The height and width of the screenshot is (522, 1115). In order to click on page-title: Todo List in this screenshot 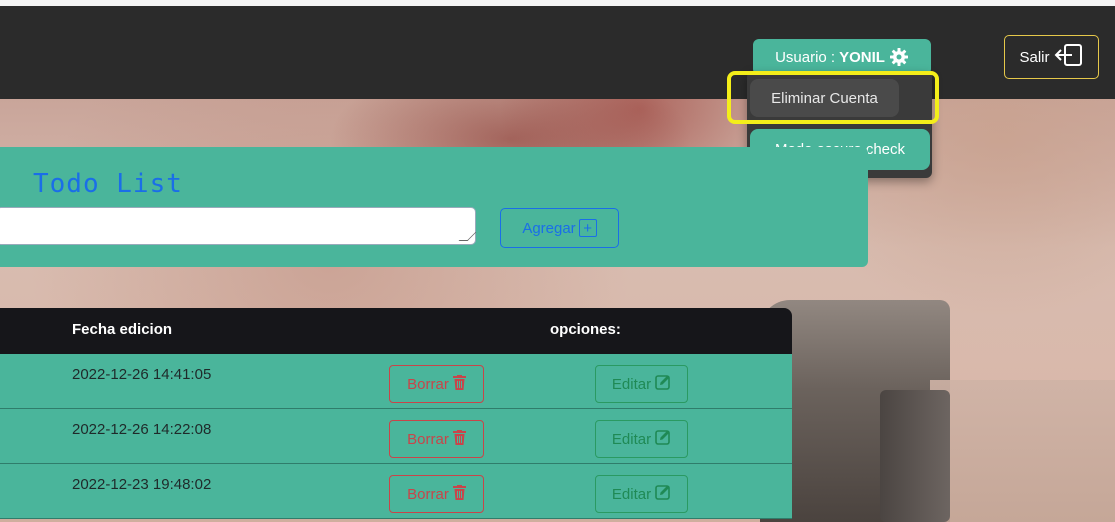, I will do `click(108, 184)`.